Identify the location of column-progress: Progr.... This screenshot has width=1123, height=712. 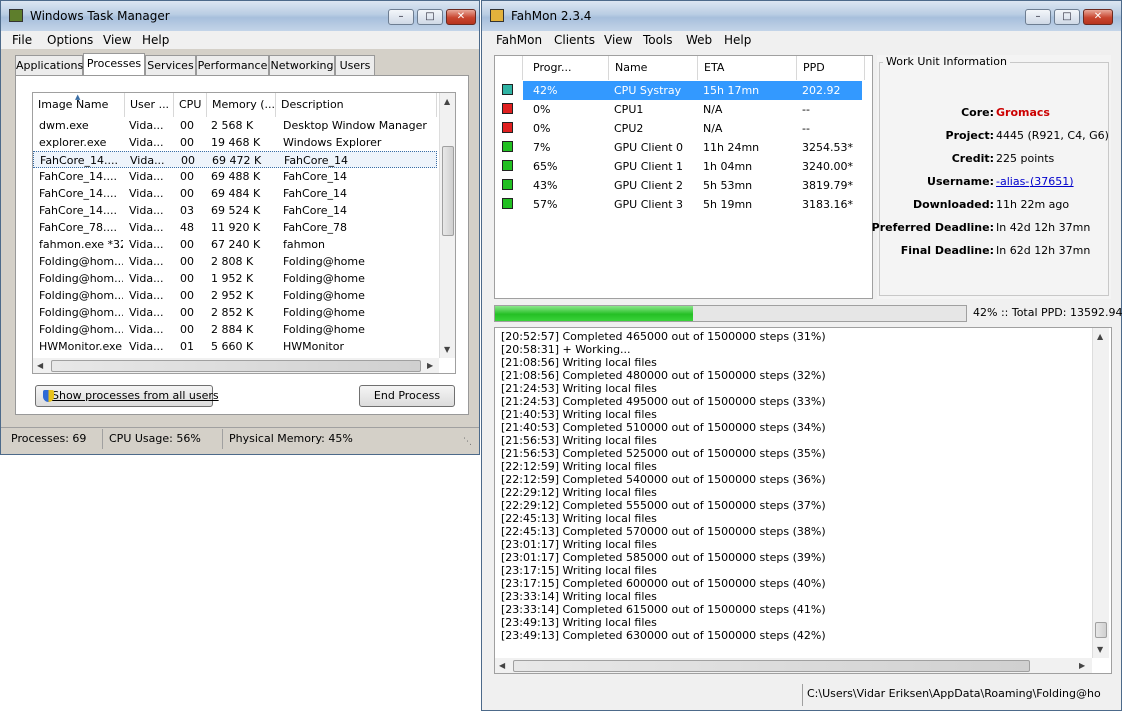
(566, 68).